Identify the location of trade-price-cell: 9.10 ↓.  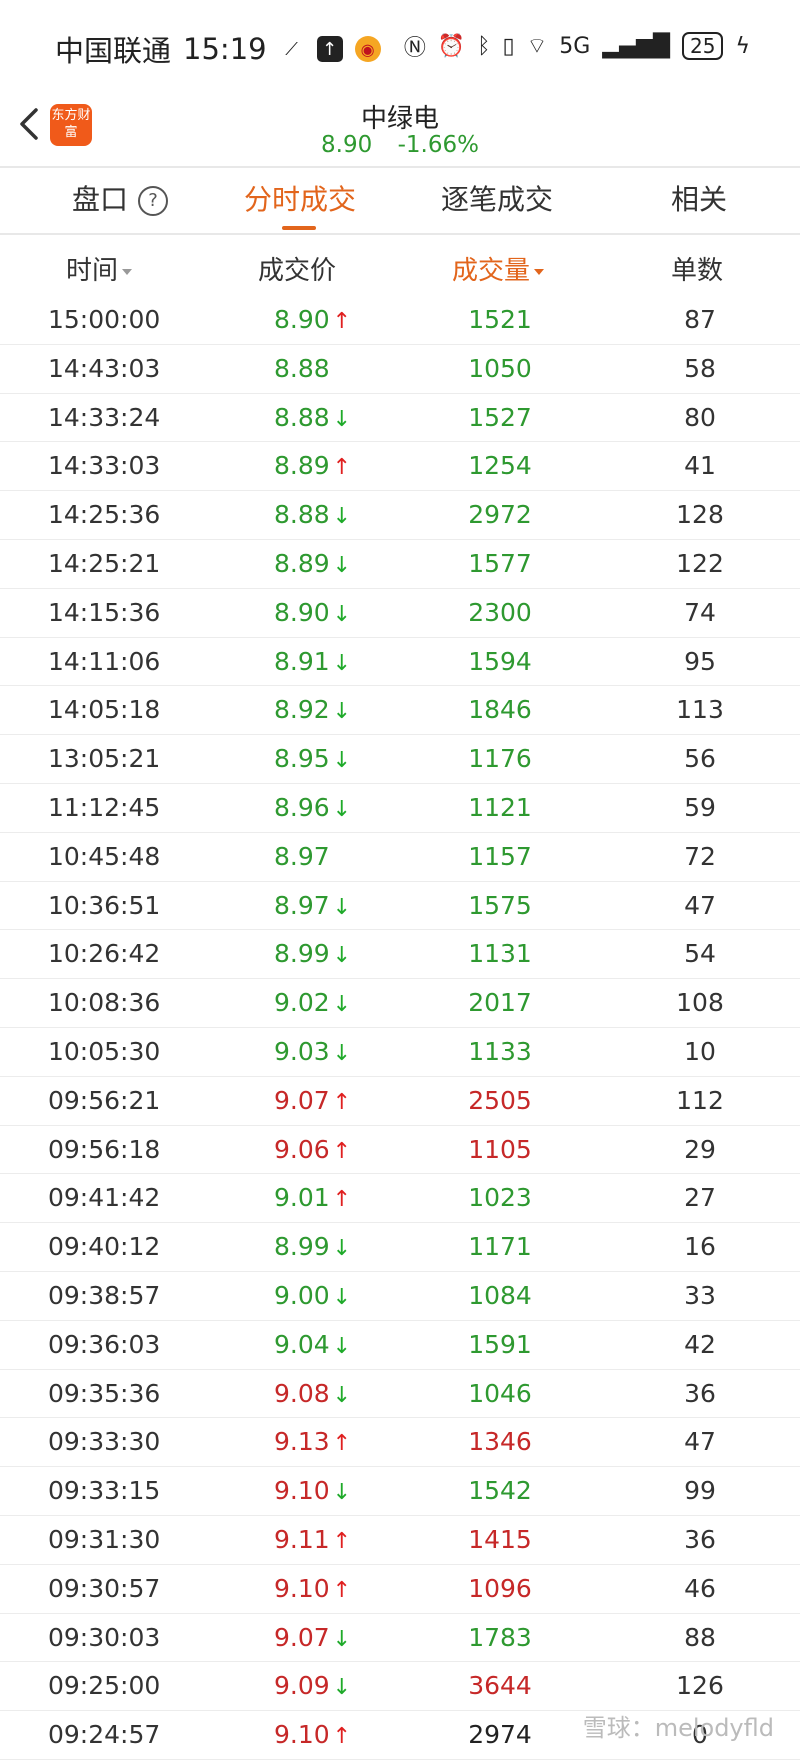
(313, 1492).